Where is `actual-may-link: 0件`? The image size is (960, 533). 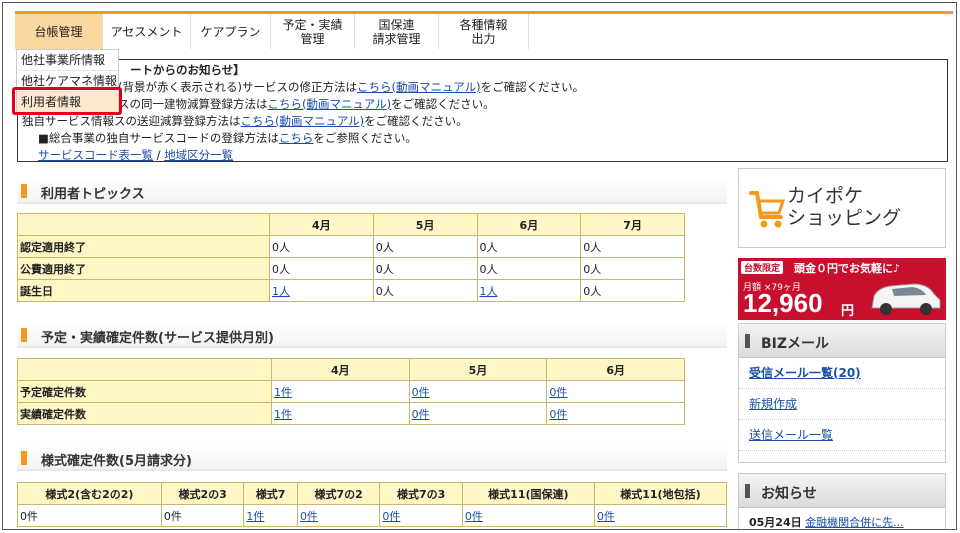 actual-may-link: 0件 is located at coordinates (421, 414).